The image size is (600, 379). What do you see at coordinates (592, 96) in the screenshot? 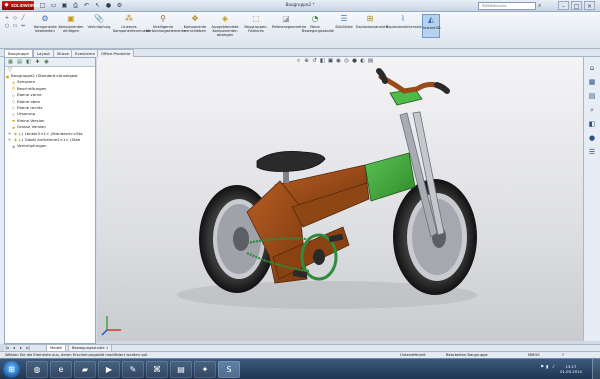
I see `file-explorer-icon: ▤` at bounding box center [592, 96].